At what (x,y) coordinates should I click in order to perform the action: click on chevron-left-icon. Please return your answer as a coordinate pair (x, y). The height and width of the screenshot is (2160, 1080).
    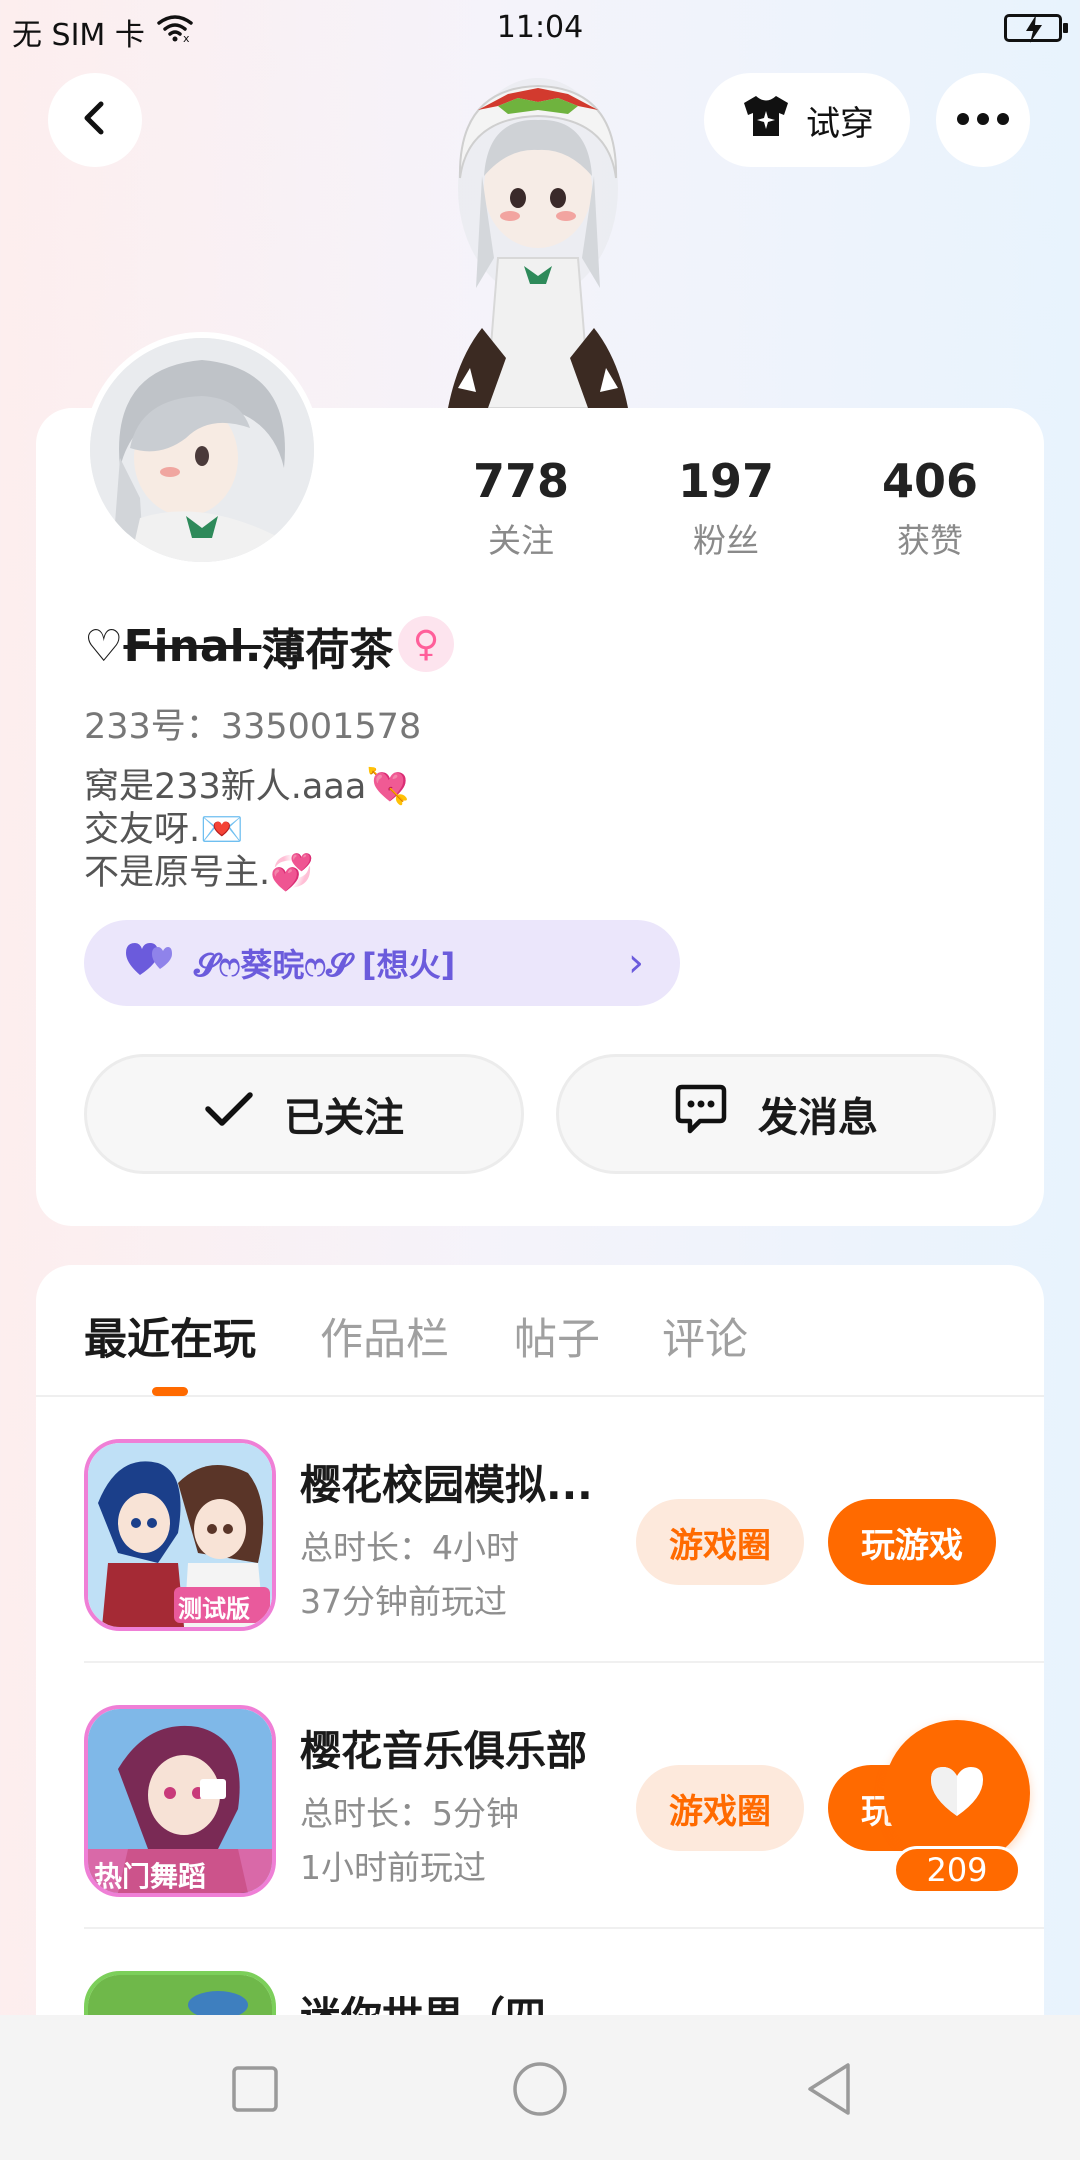
    Looking at the image, I should click on (95, 120).